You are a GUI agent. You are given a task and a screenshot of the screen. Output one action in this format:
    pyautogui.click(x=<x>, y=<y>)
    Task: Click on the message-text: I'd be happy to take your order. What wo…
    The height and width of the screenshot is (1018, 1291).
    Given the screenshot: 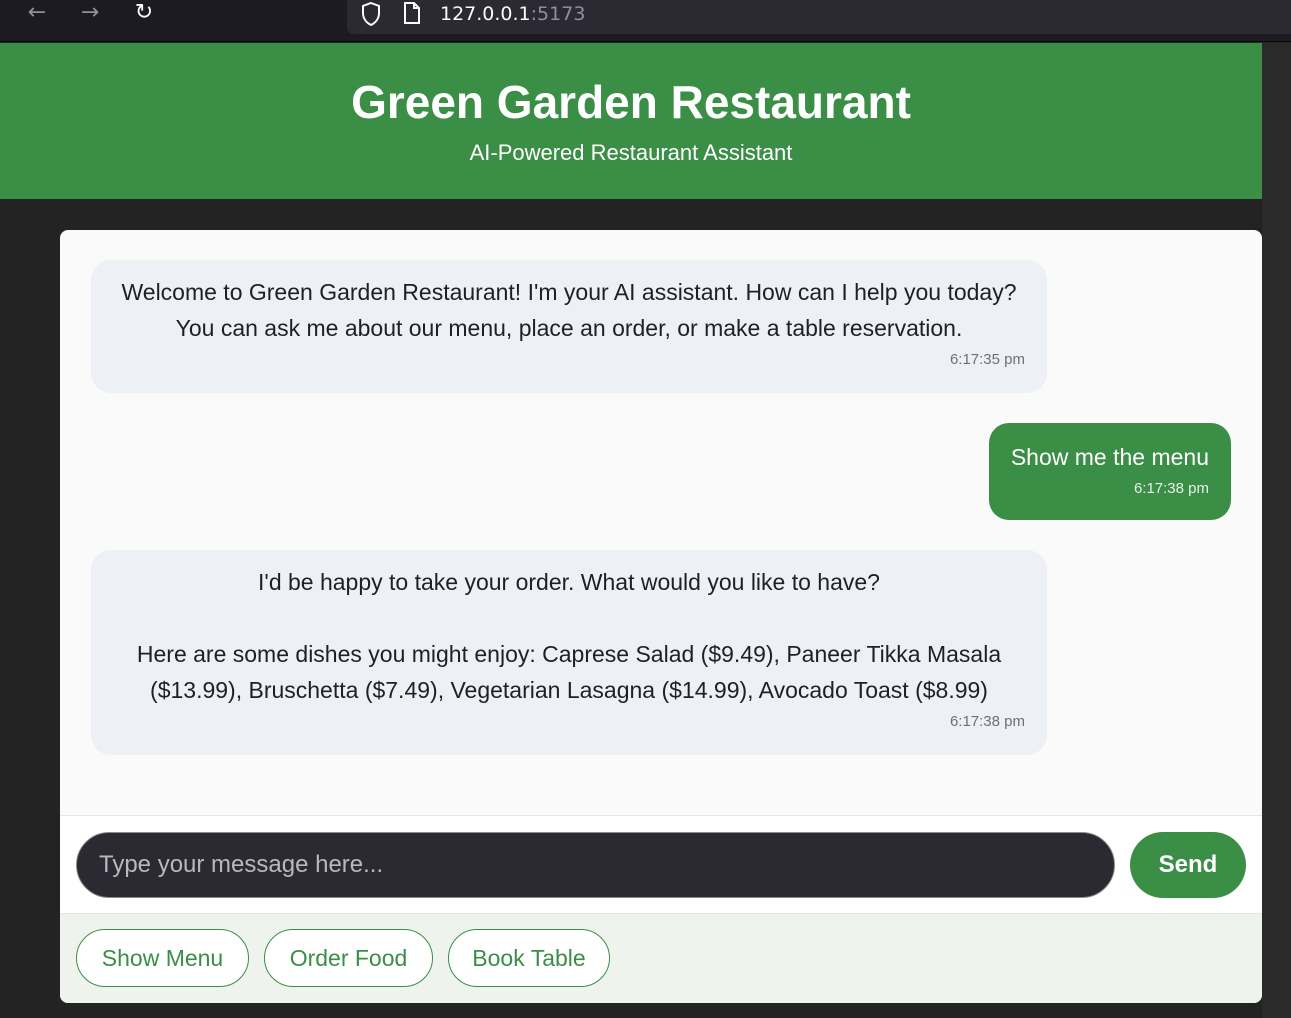 What is the action you would take?
    pyautogui.click(x=569, y=636)
    